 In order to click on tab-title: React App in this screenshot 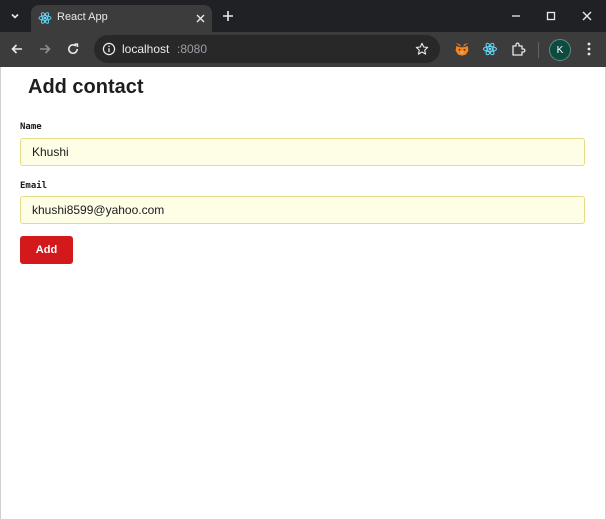, I will do `click(82, 17)`.